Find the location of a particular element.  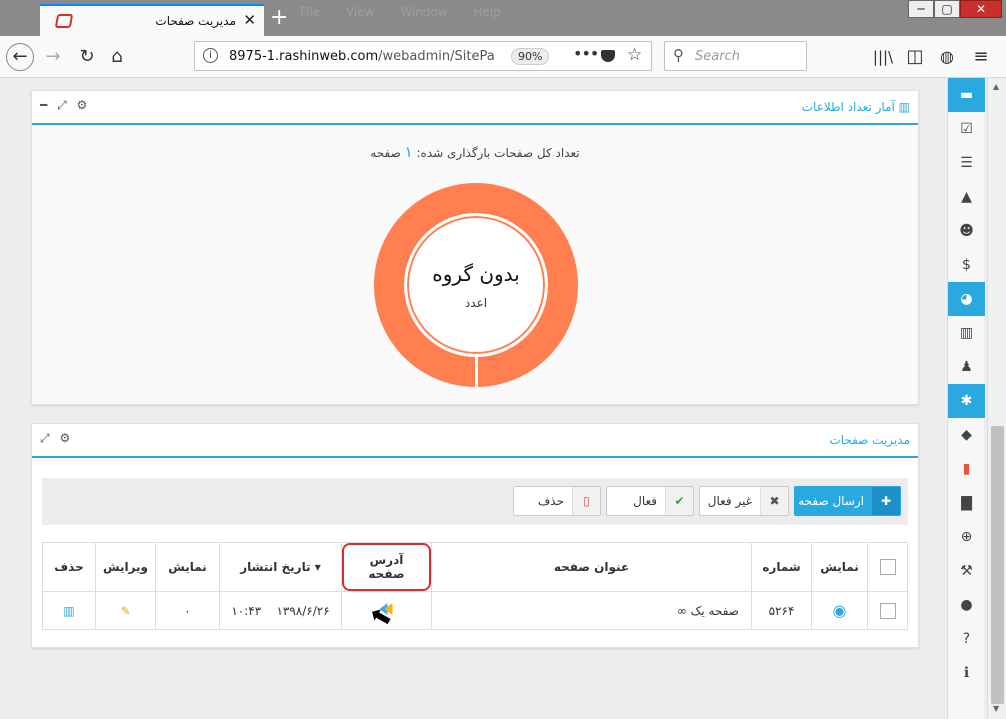

zoom-icon: ⊕ is located at coordinates (966, 537).